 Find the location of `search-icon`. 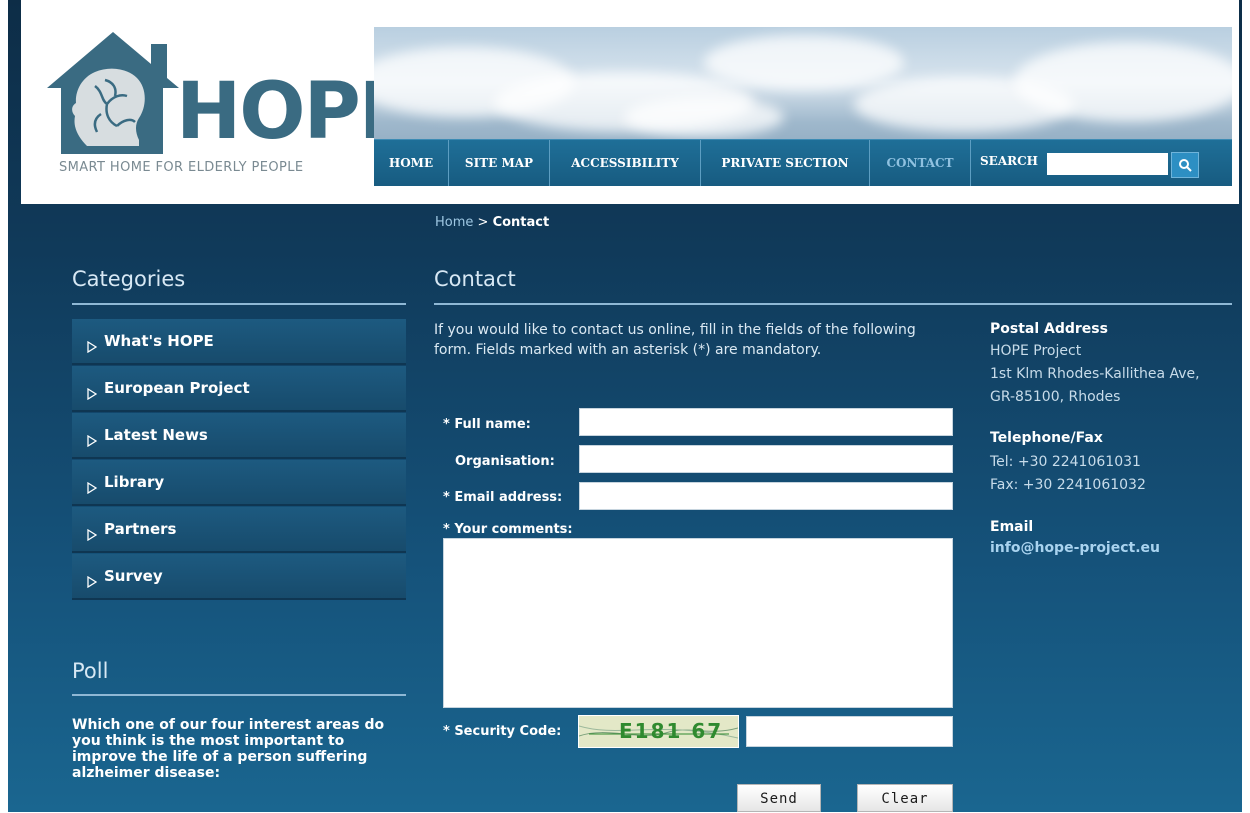

search-icon is located at coordinates (1185, 165).